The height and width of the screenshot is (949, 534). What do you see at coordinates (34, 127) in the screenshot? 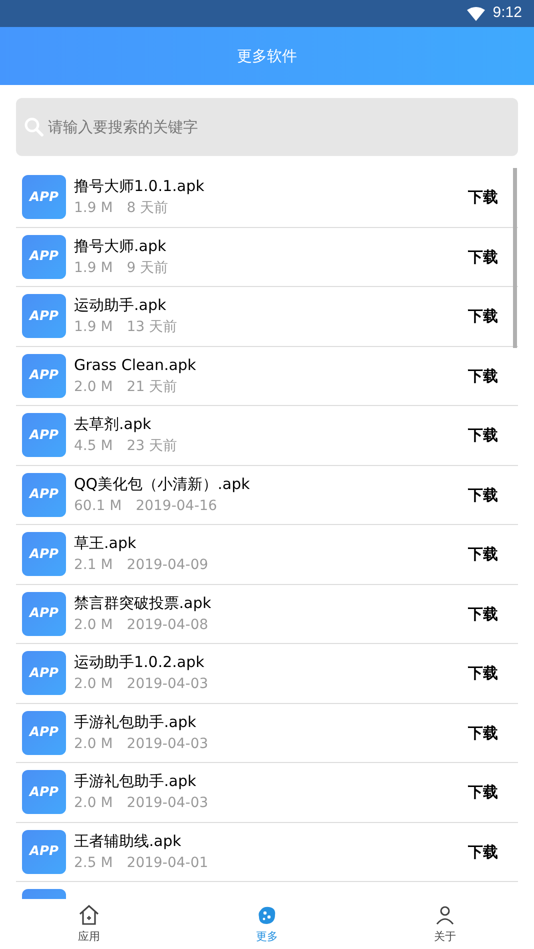
I see `search-icon` at bounding box center [34, 127].